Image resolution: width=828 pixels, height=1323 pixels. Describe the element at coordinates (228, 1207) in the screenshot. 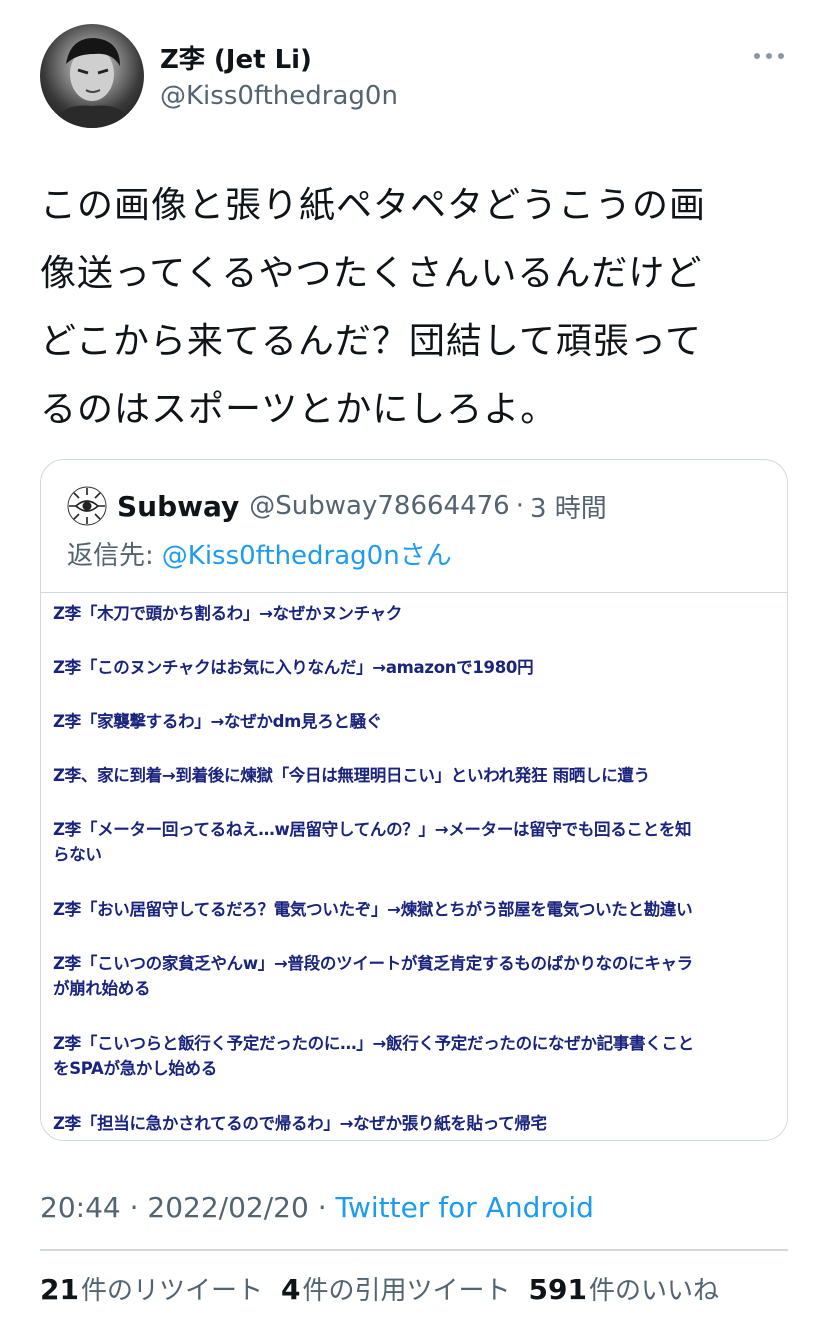

I see `tweet-date: 2022/02/20` at that location.